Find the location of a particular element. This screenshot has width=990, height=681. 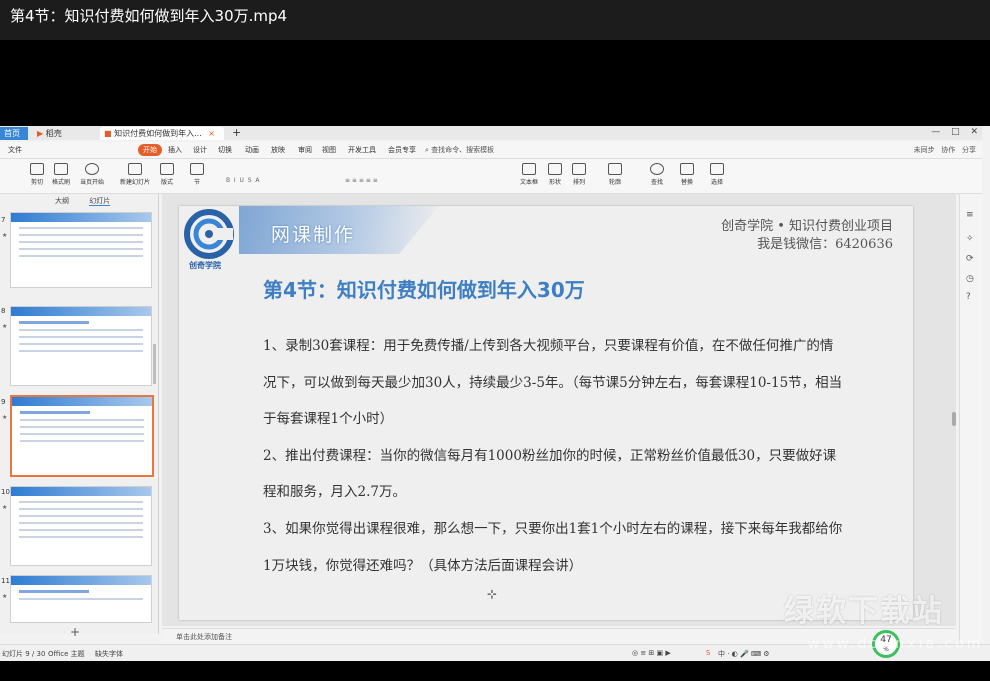

section-button: 节 is located at coordinates (197, 174).